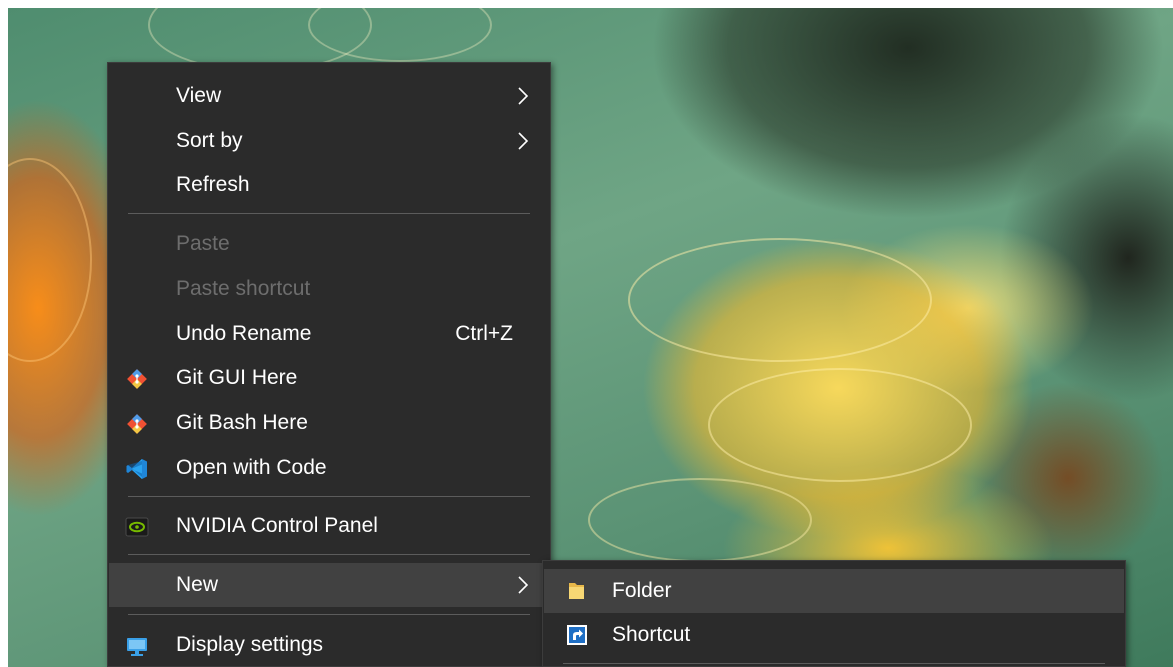 The width and height of the screenshot is (1173, 667). I want to click on menu-item-display-settings: Display settings, so click(329, 645).